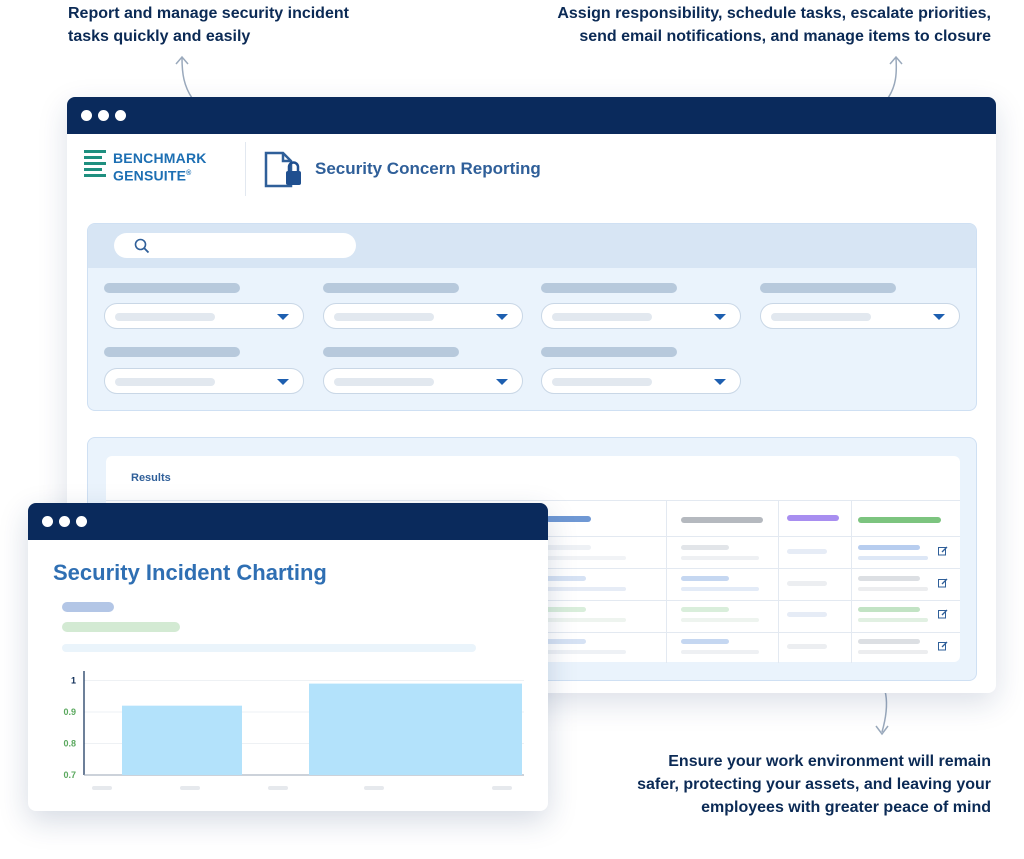 The image size is (1024, 859). I want to click on app-title: Security Concern Reporting, so click(428, 168).